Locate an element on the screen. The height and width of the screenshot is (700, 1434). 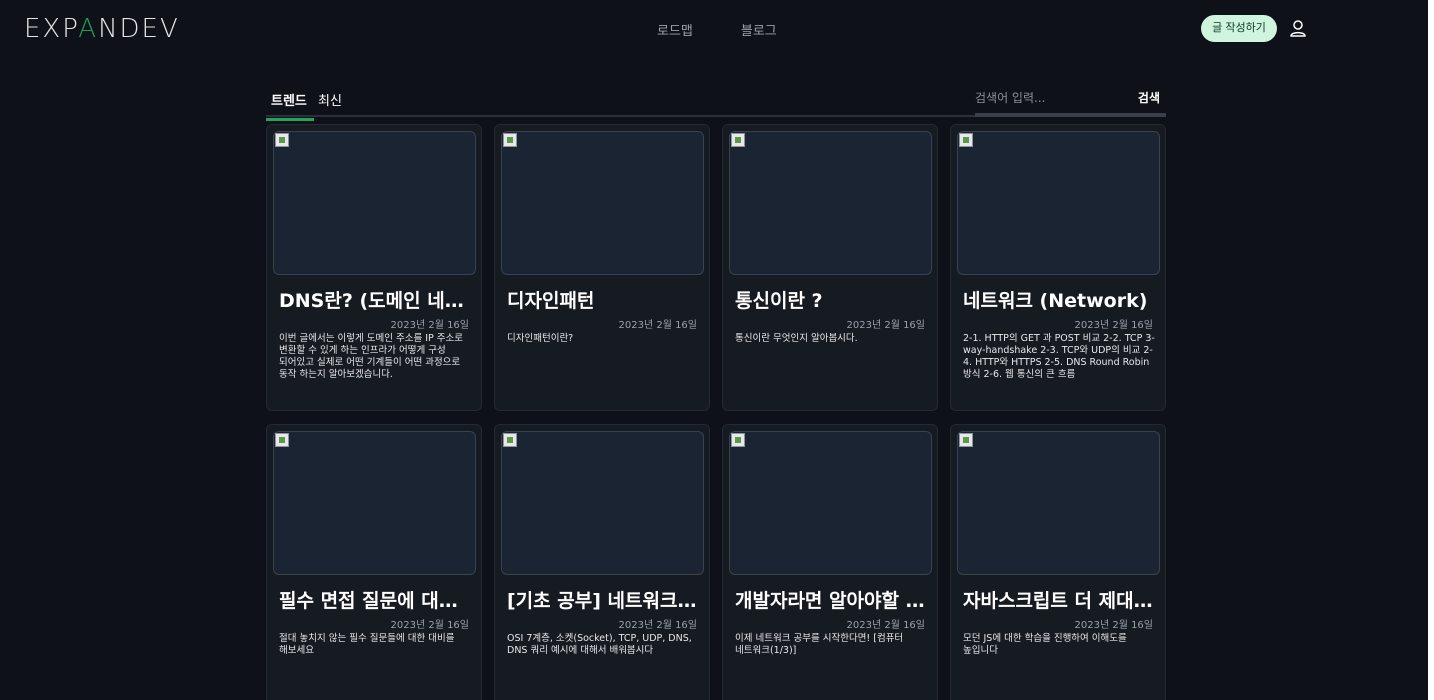
post-description: 통신이란 무엇인지 알아봅시다. is located at coordinates (796, 338).